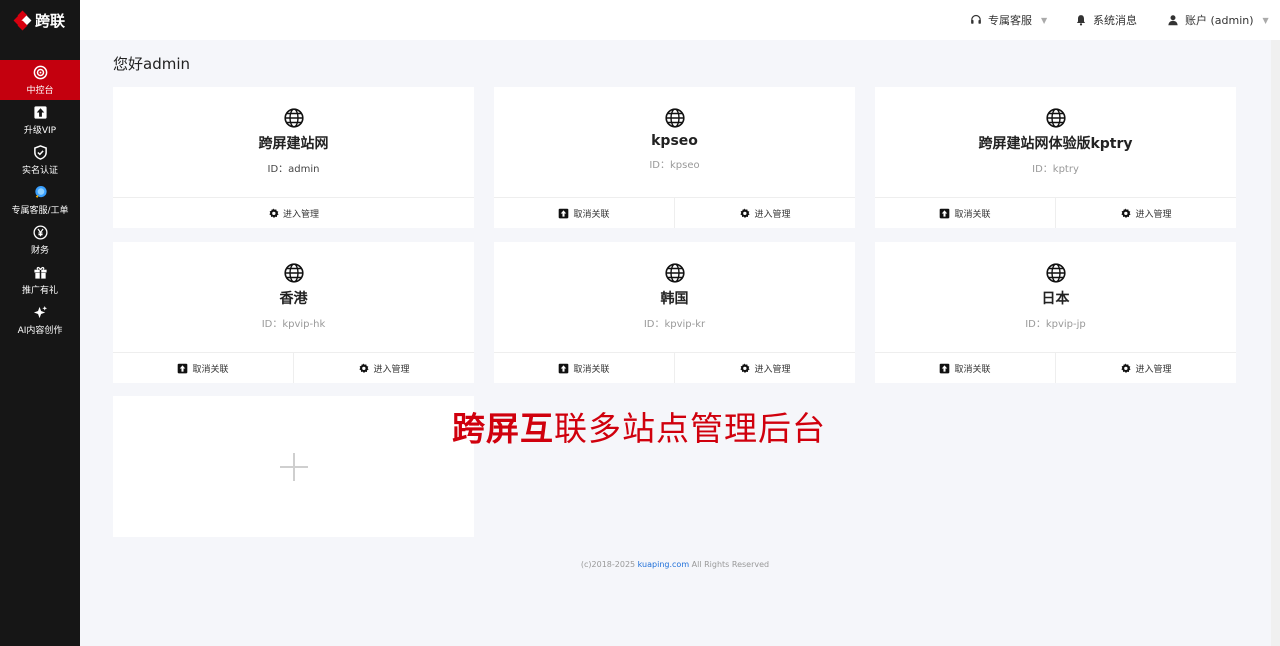 Image resolution: width=1280 pixels, height=646 pixels. What do you see at coordinates (503, 428) in the screenshot?
I see `banner-bold-text: 跨屏互` at bounding box center [503, 428].